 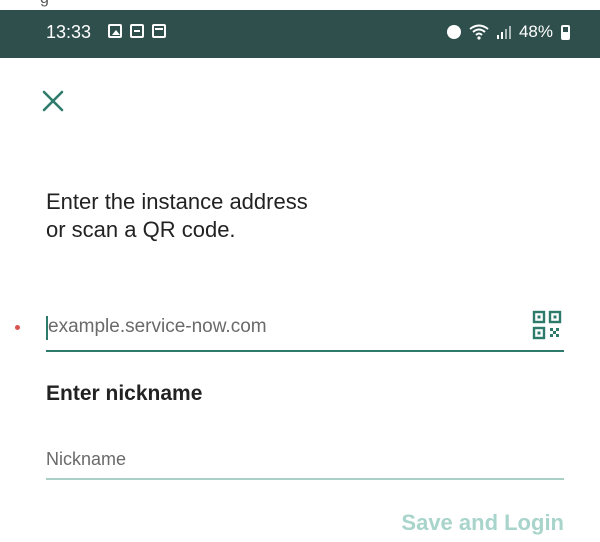 What do you see at coordinates (482, 523) in the screenshot?
I see `save-and-login-button: Save and Login` at bounding box center [482, 523].